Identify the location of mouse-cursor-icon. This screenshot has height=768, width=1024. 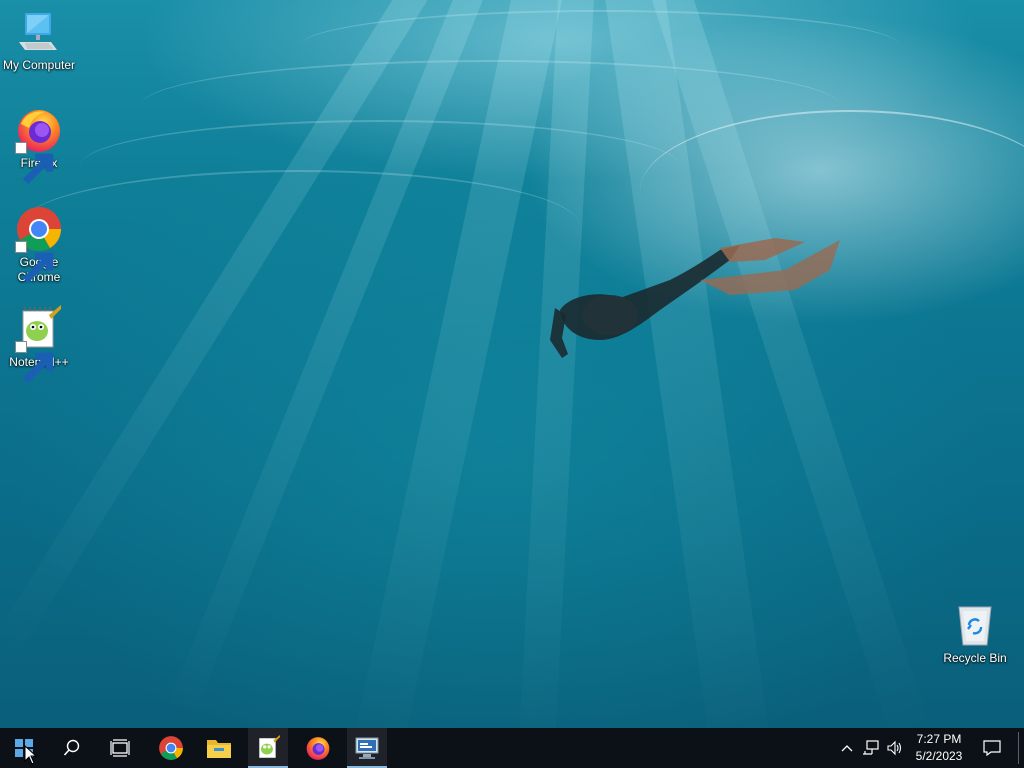
(31, 755).